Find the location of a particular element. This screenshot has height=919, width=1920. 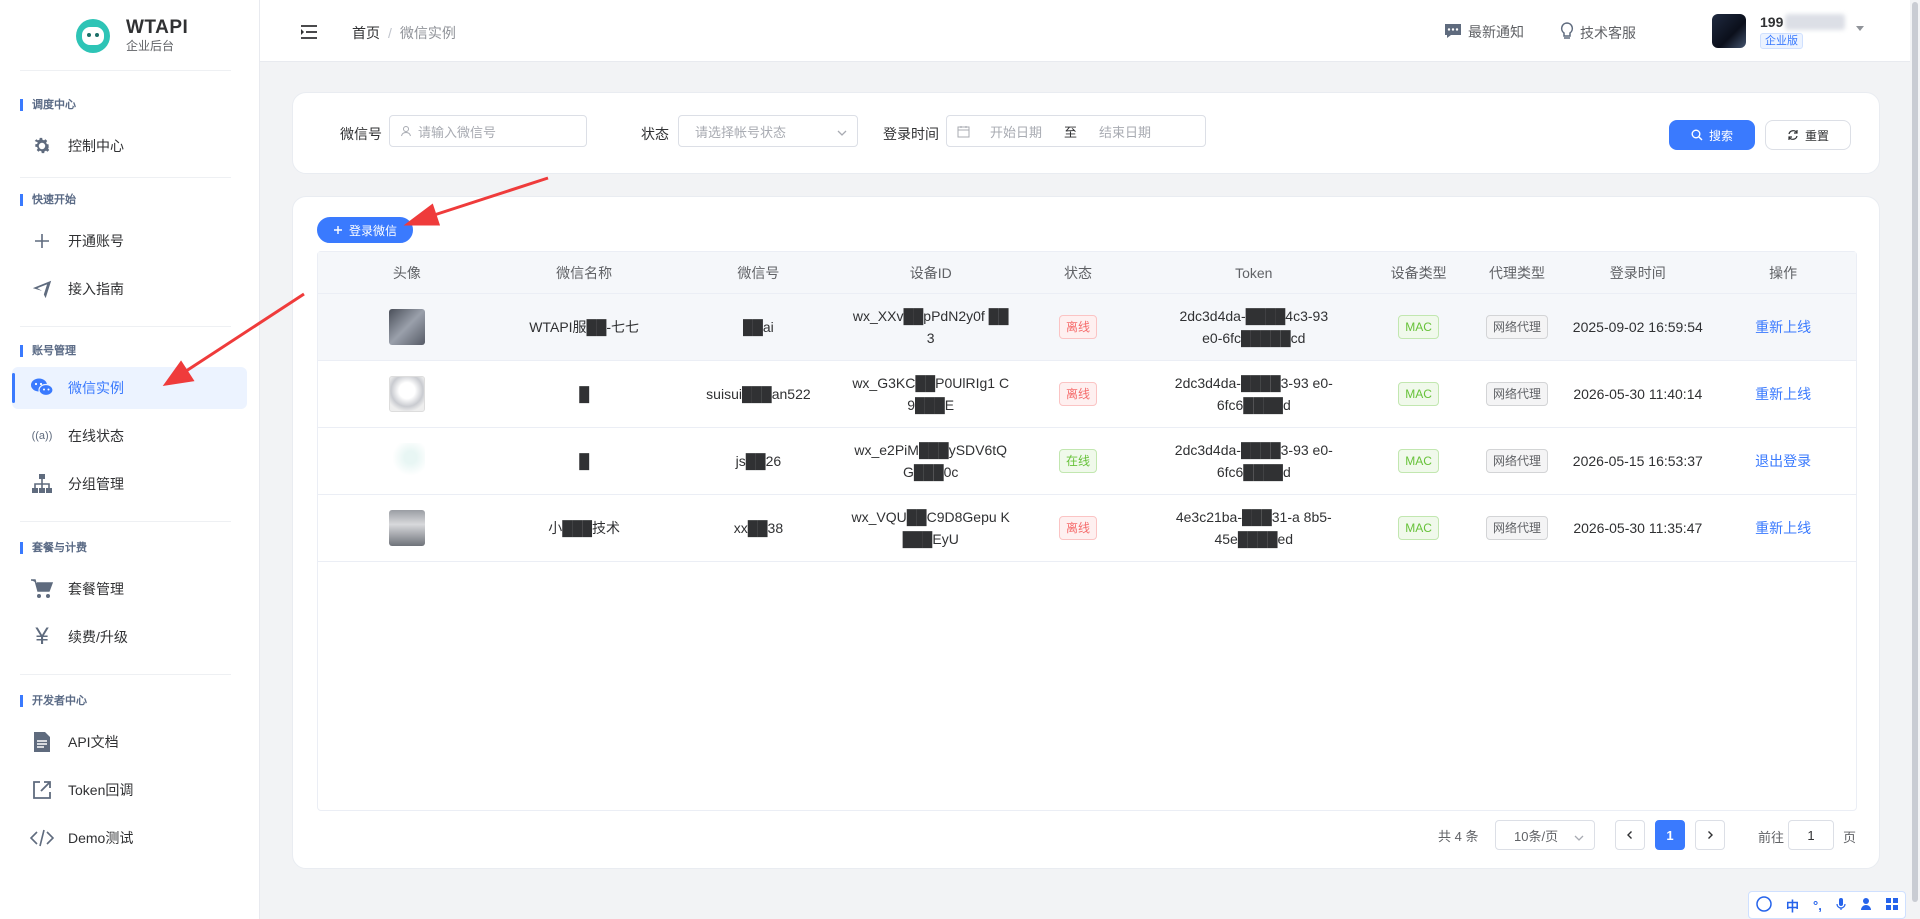

user-avatar is located at coordinates (1729, 31).